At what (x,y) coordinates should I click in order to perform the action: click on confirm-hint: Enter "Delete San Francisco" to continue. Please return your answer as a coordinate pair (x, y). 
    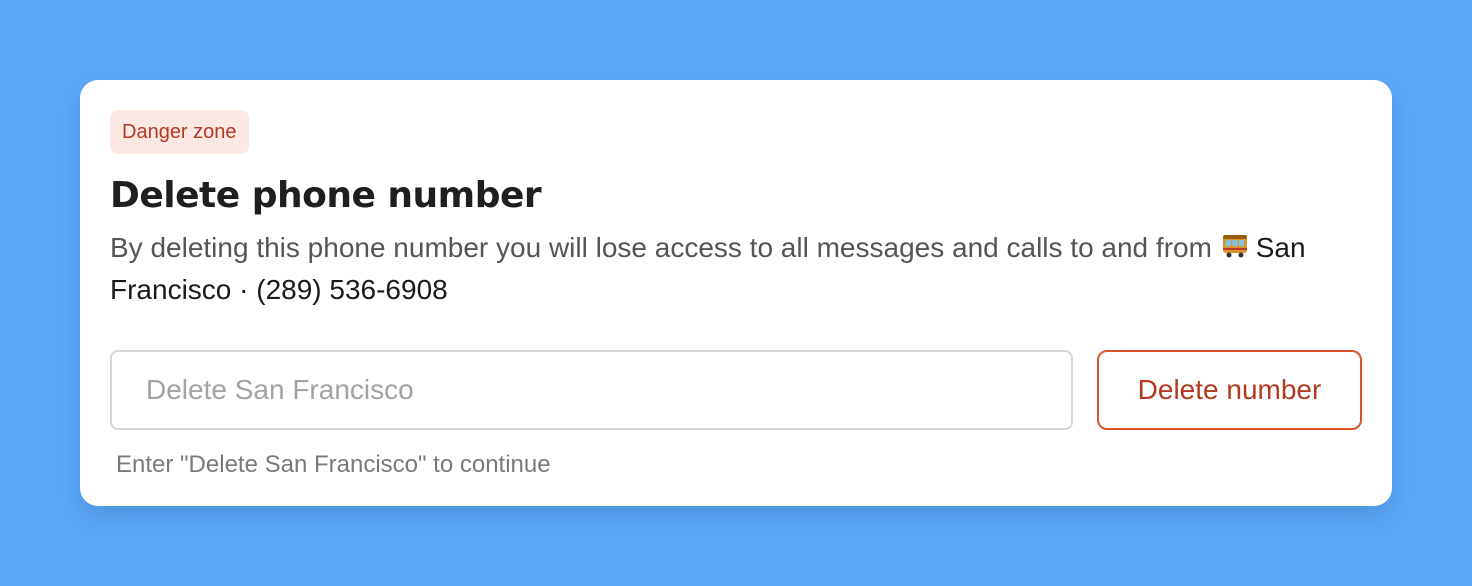
    Looking at the image, I should click on (333, 464).